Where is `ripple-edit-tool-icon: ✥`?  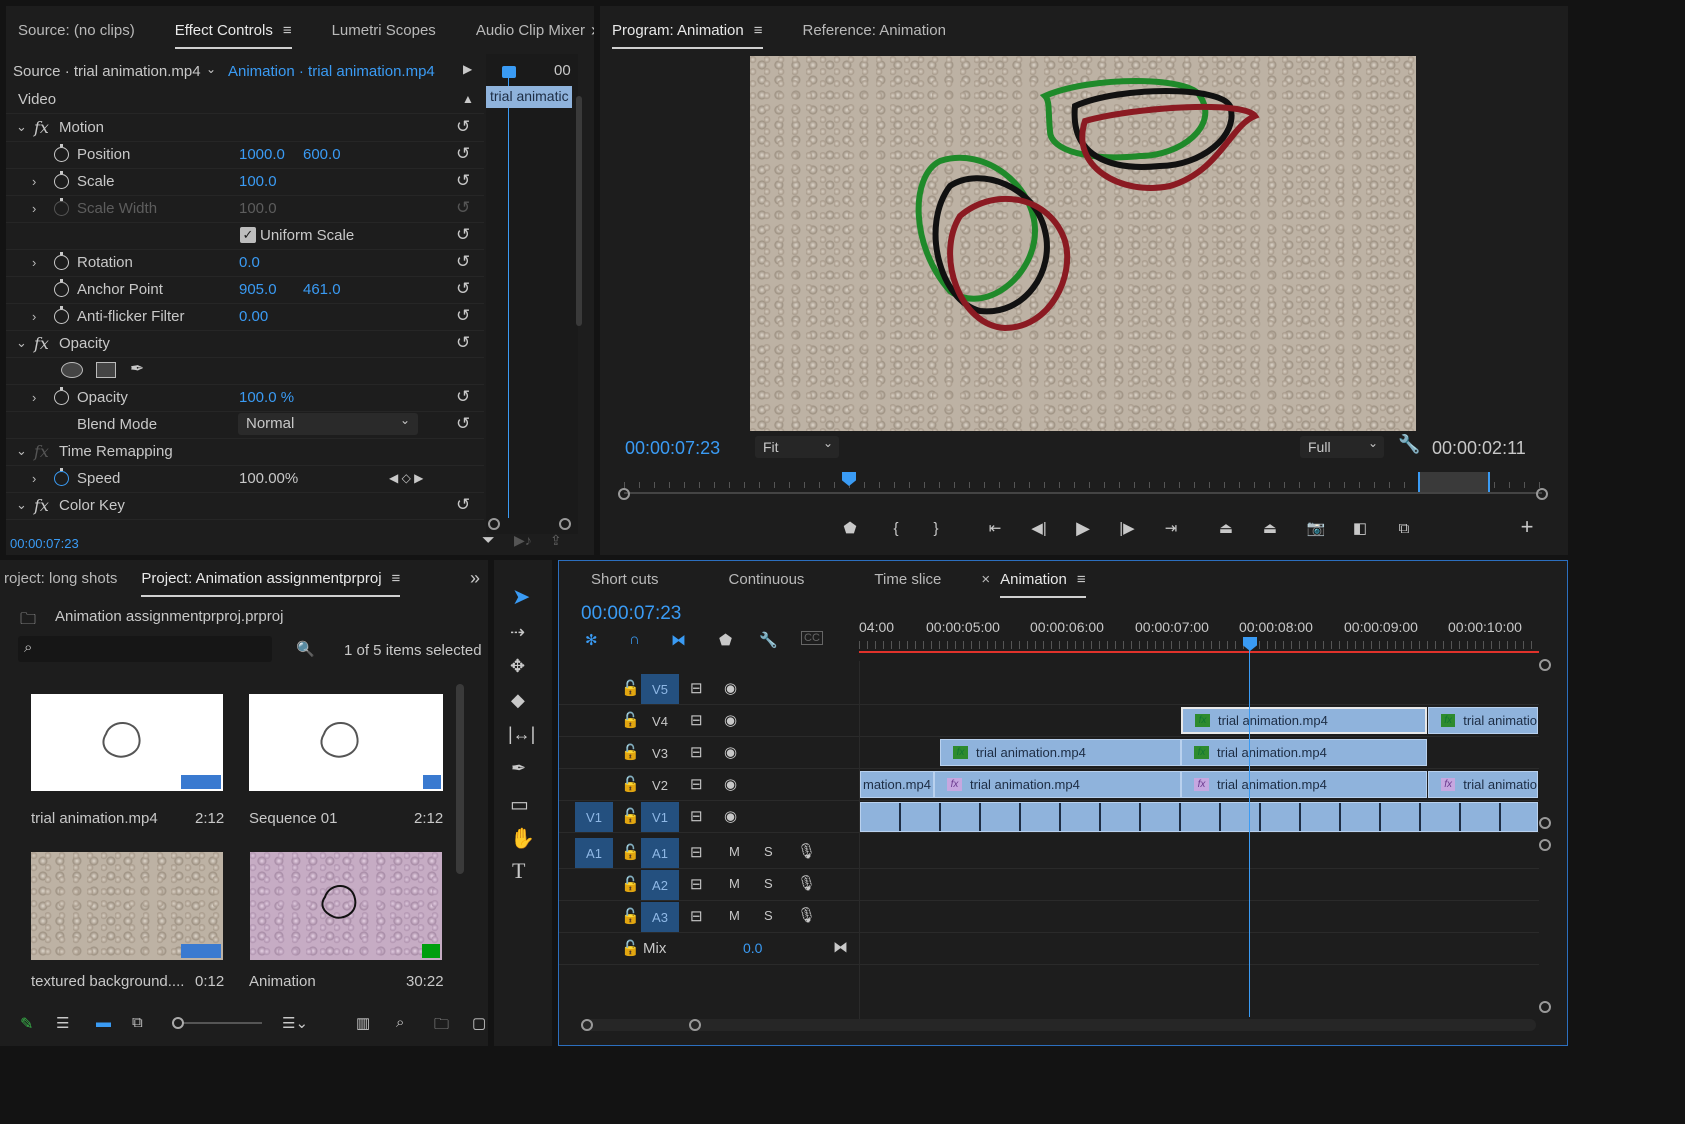
ripple-edit-tool-icon: ✥ is located at coordinates (517, 666).